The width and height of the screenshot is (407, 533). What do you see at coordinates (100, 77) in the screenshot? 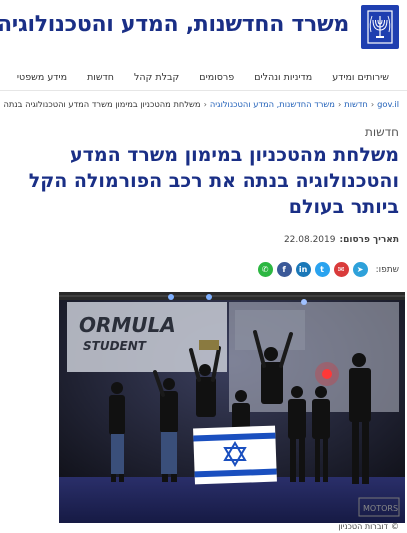
I see `nav-item-news: חדשות` at bounding box center [100, 77].